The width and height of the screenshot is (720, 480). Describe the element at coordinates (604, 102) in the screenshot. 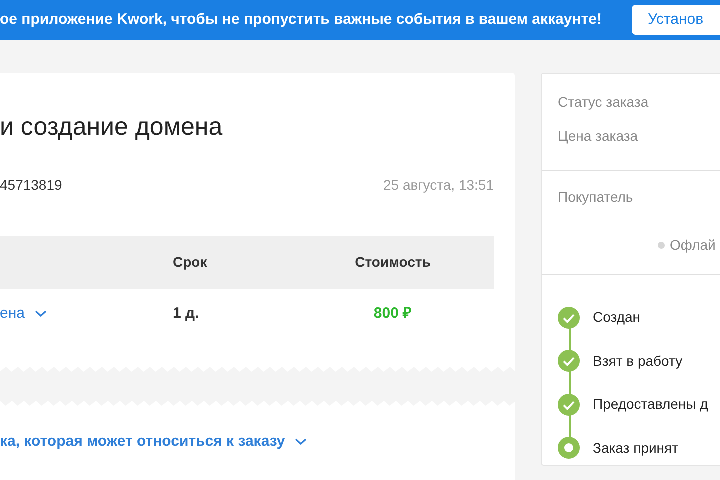

I see `status-label: Статус заказа` at that location.